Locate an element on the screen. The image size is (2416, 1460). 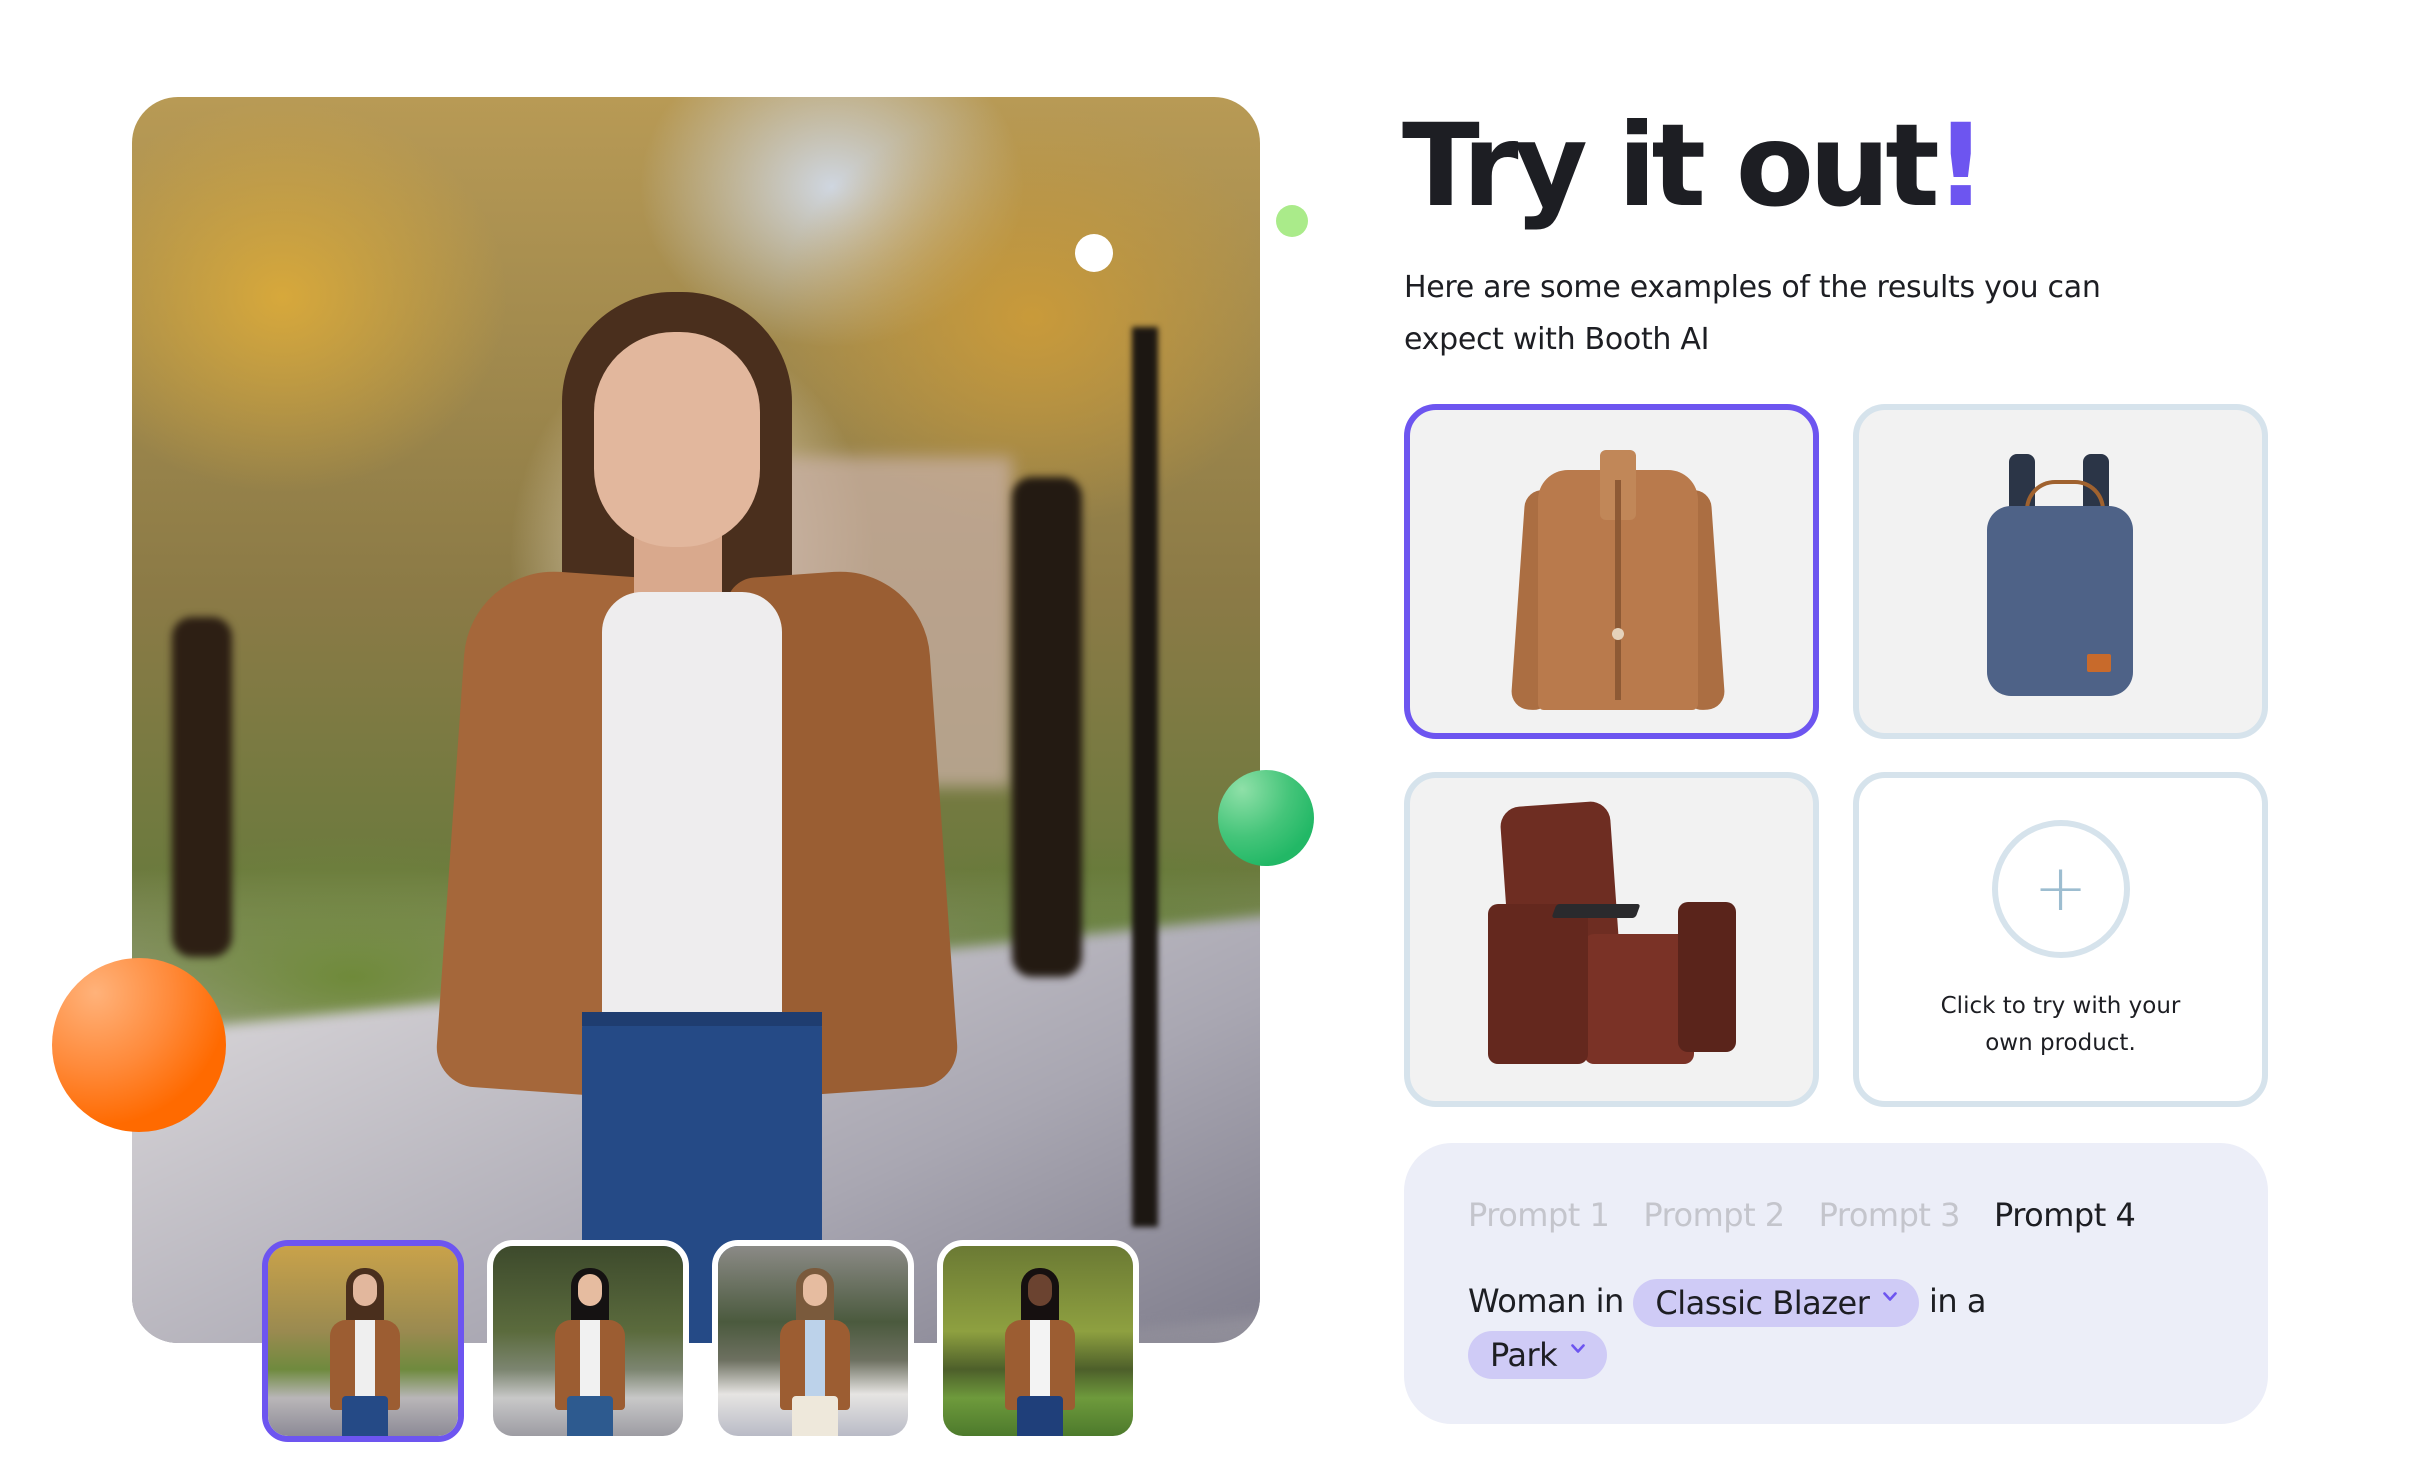
product-card-backpack is located at coordinates (2060, 571).